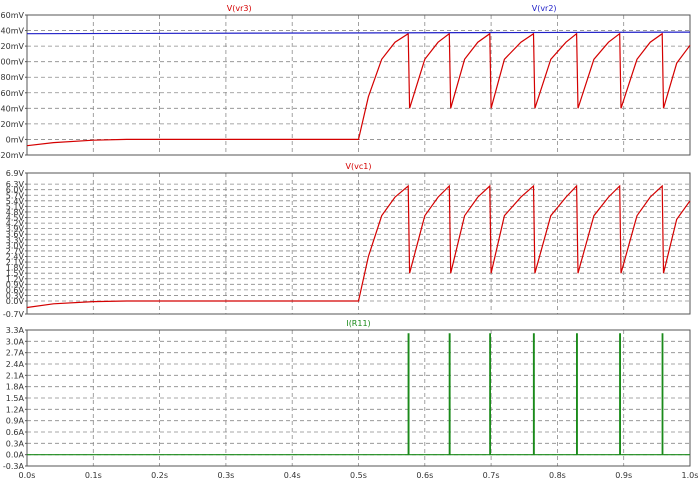  I want to click on pane2-ytick-label: 0.3A, so click(15, 443).